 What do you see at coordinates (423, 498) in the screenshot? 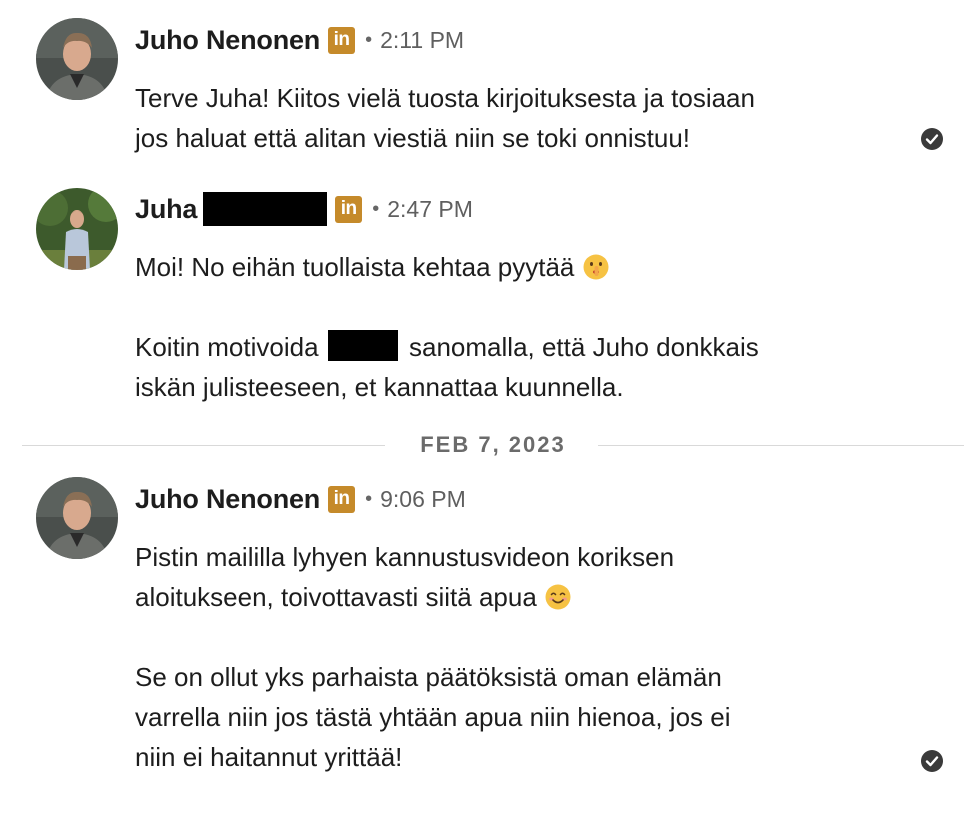
I see `message-timestamp: 9:06 PM` at bounding box center [423, 498].